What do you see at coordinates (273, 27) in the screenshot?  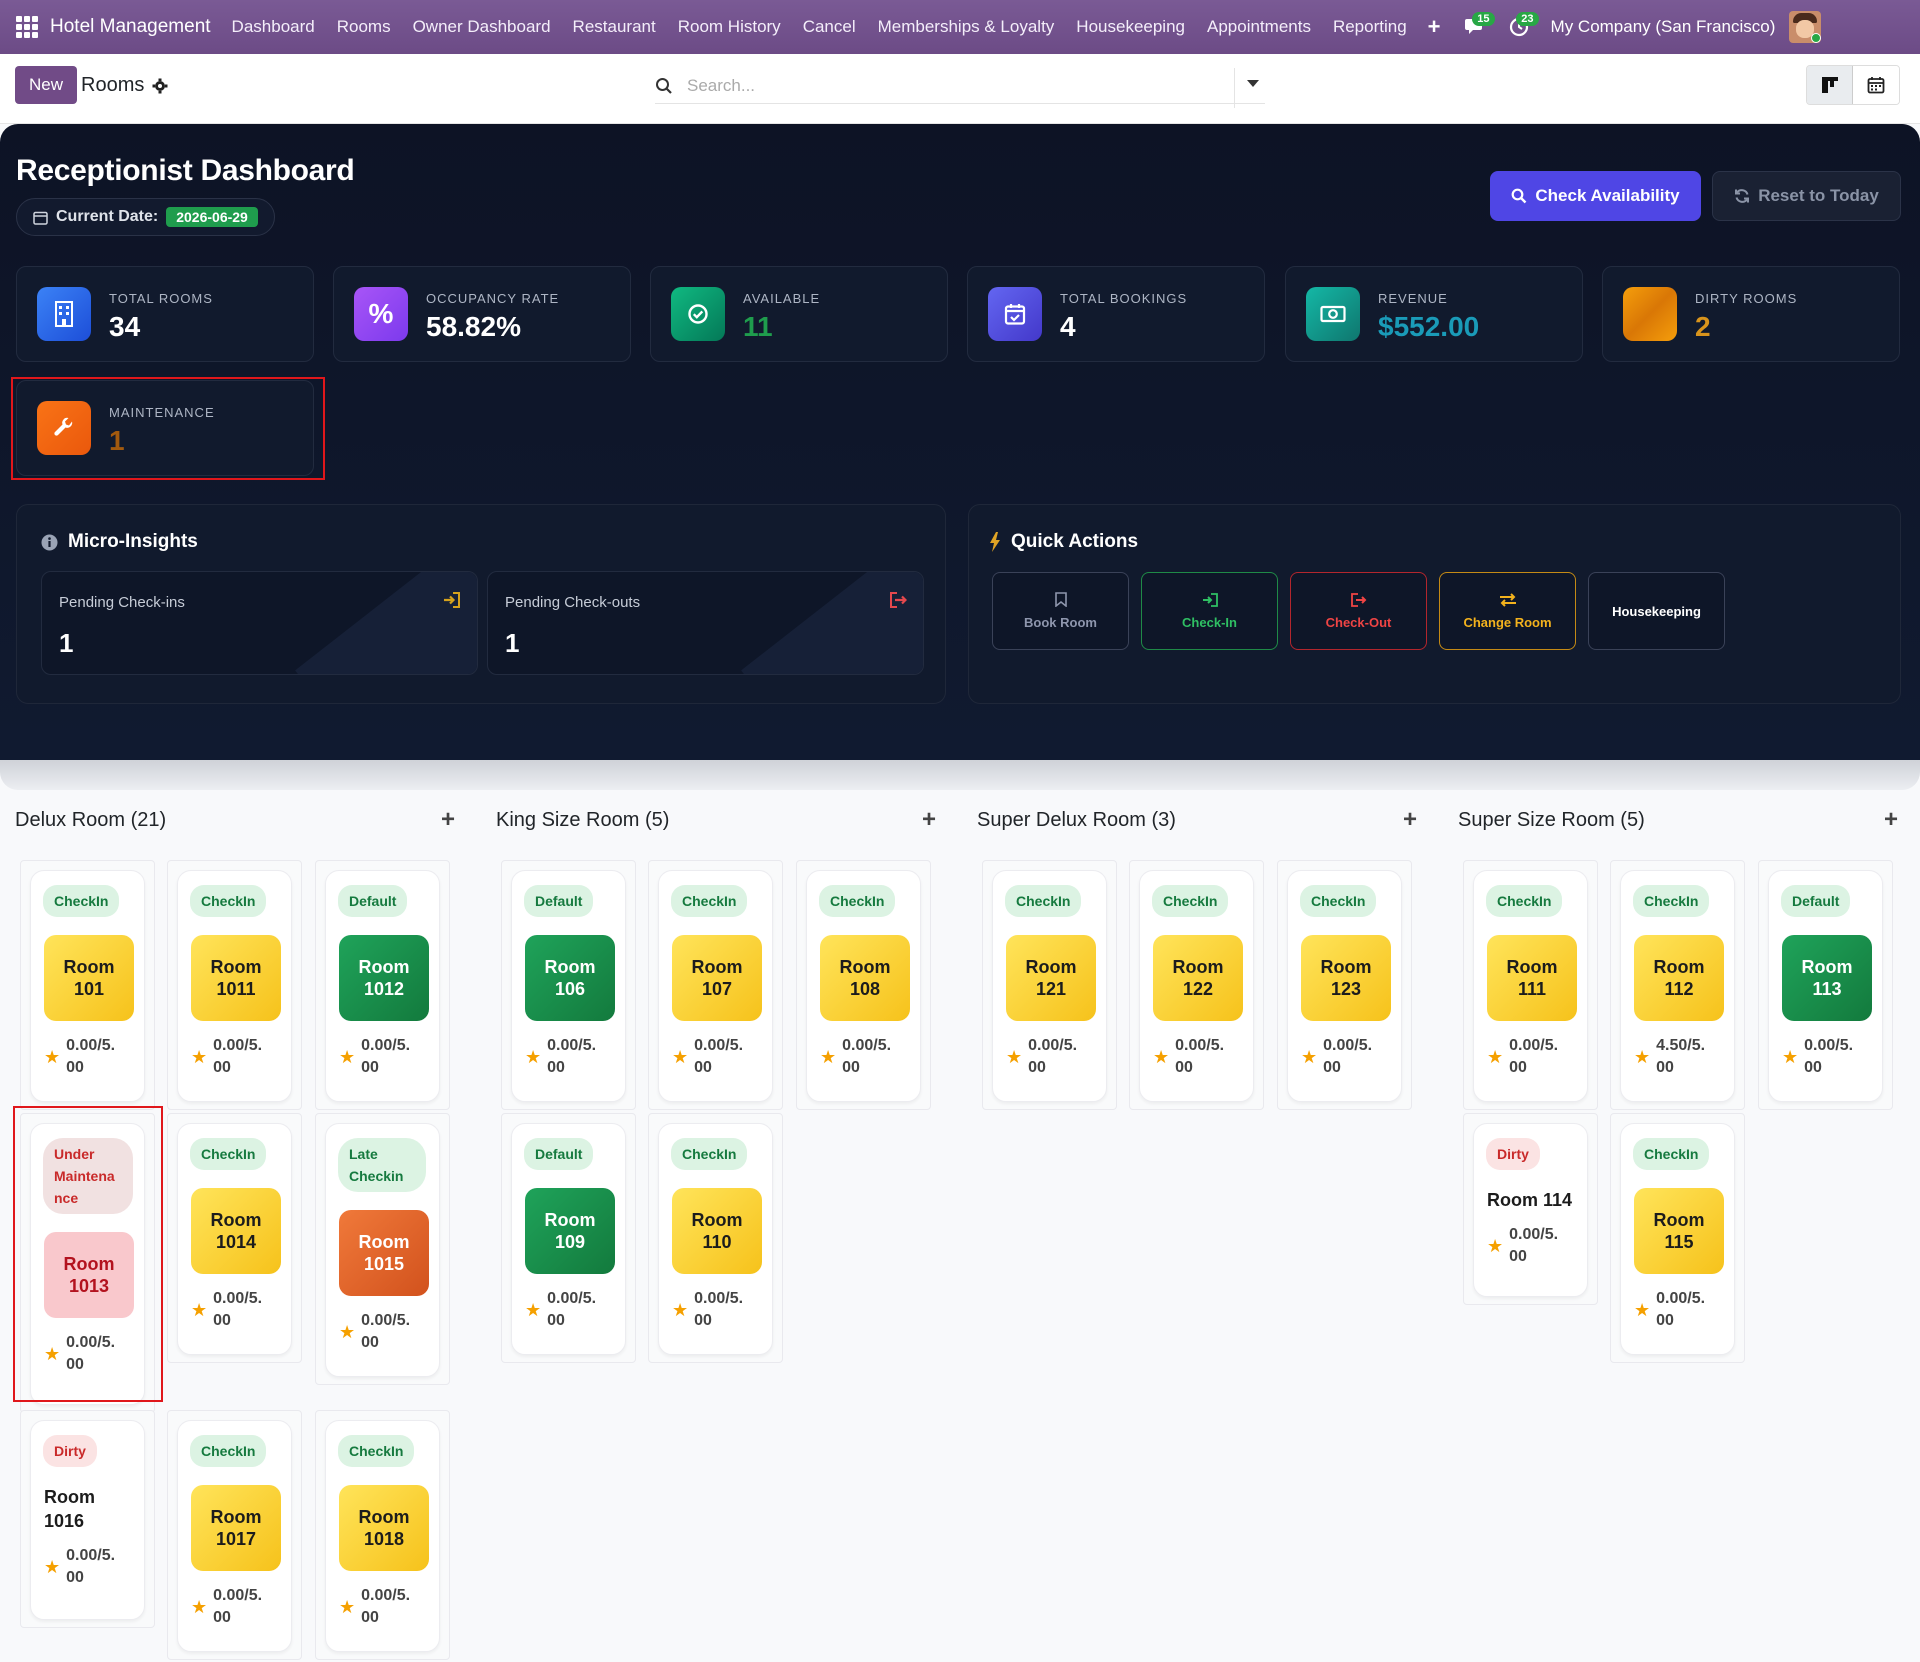 I see `menu-dashboard: Dashboard` at bounding box center [273, 27].